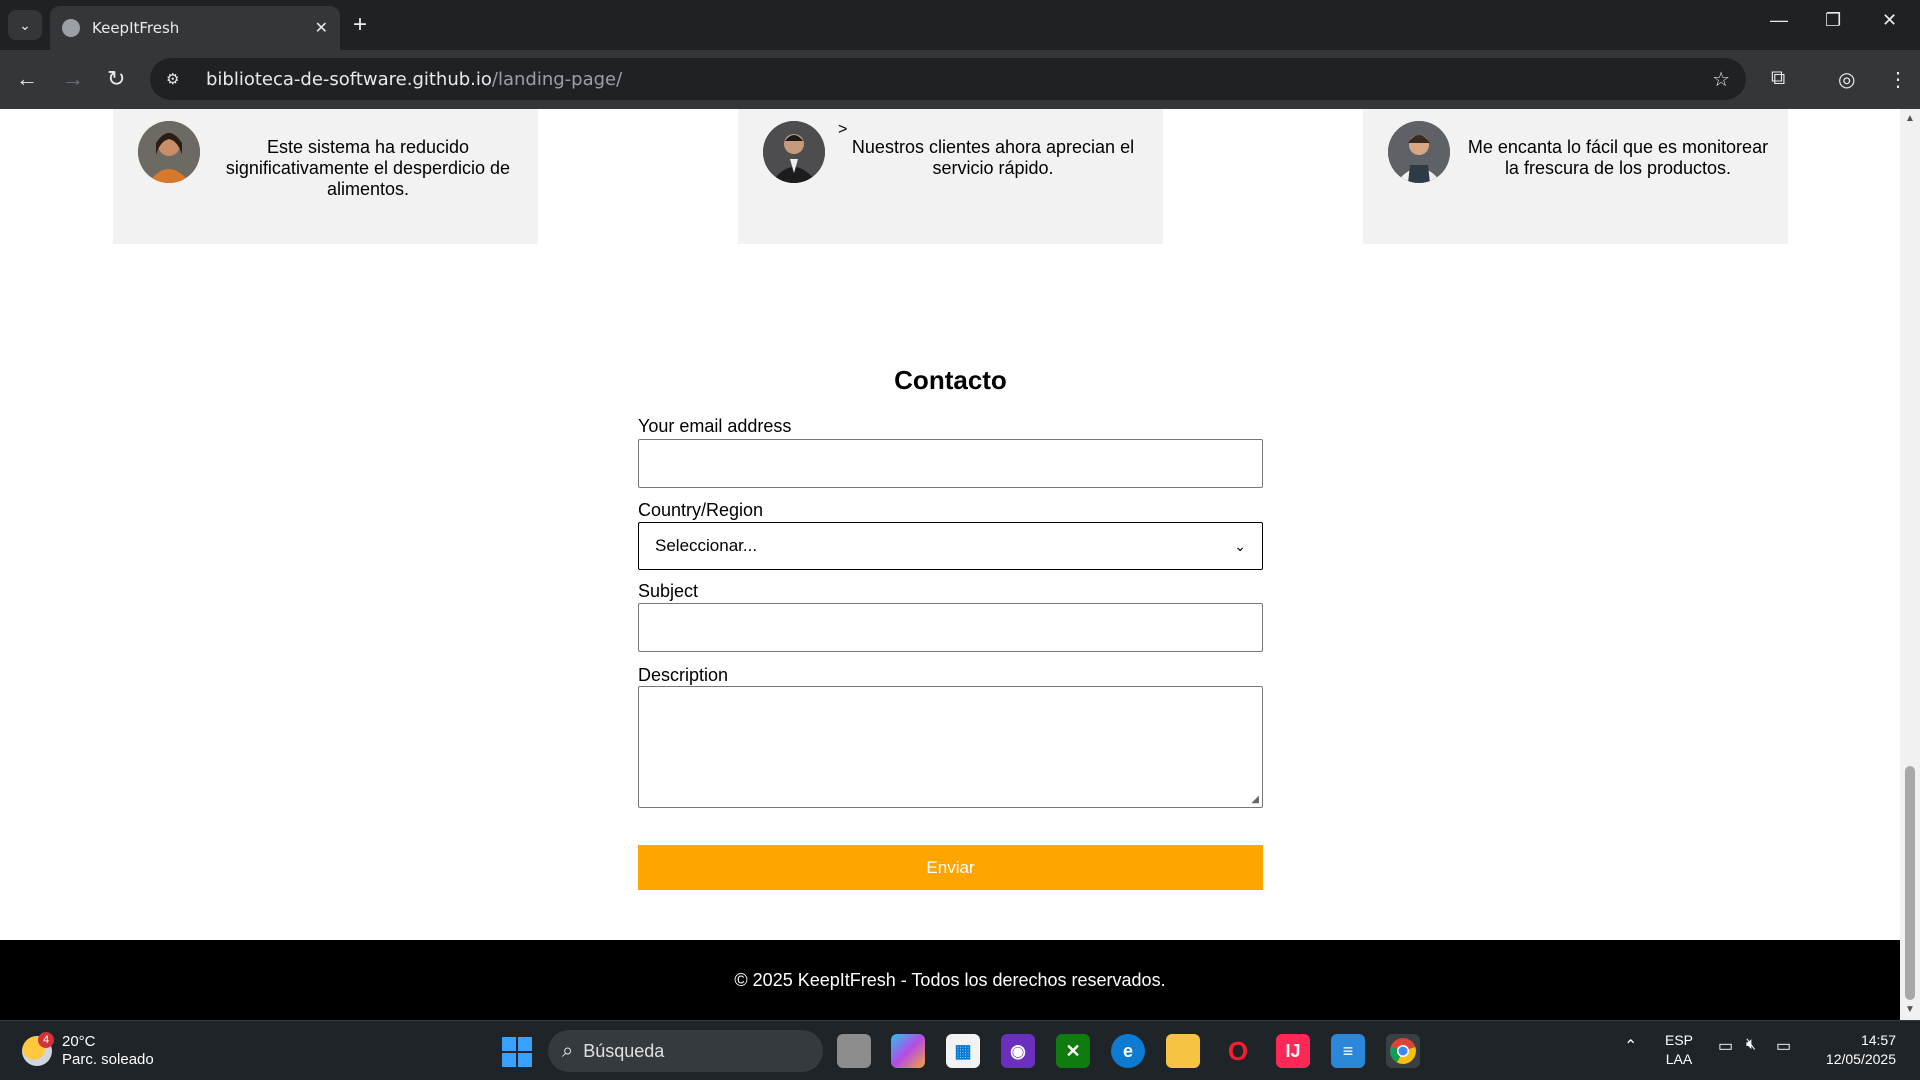  I want to click on scroll-down-arrow-icon: ▼, so click(1910, 1009).